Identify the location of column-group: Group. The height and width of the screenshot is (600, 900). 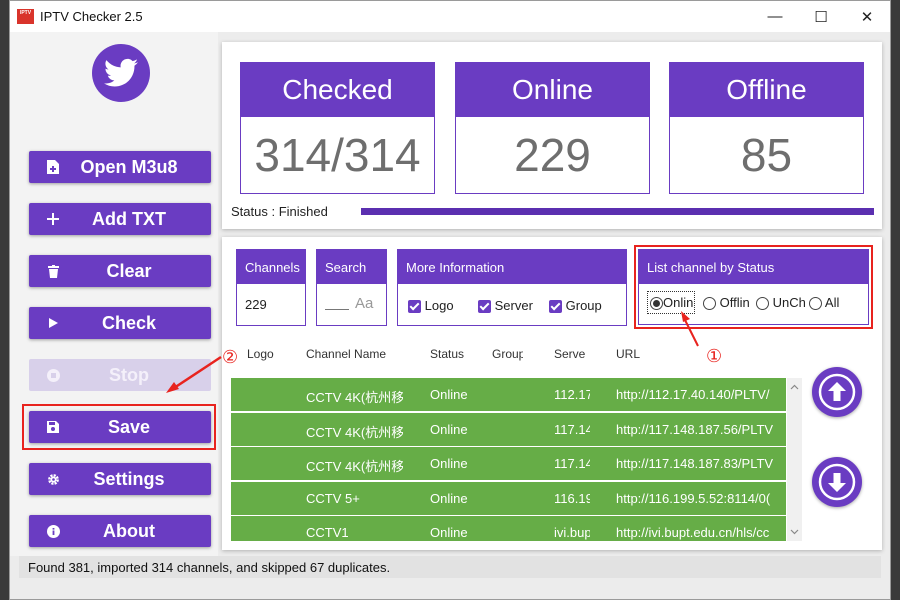
(507, 354).